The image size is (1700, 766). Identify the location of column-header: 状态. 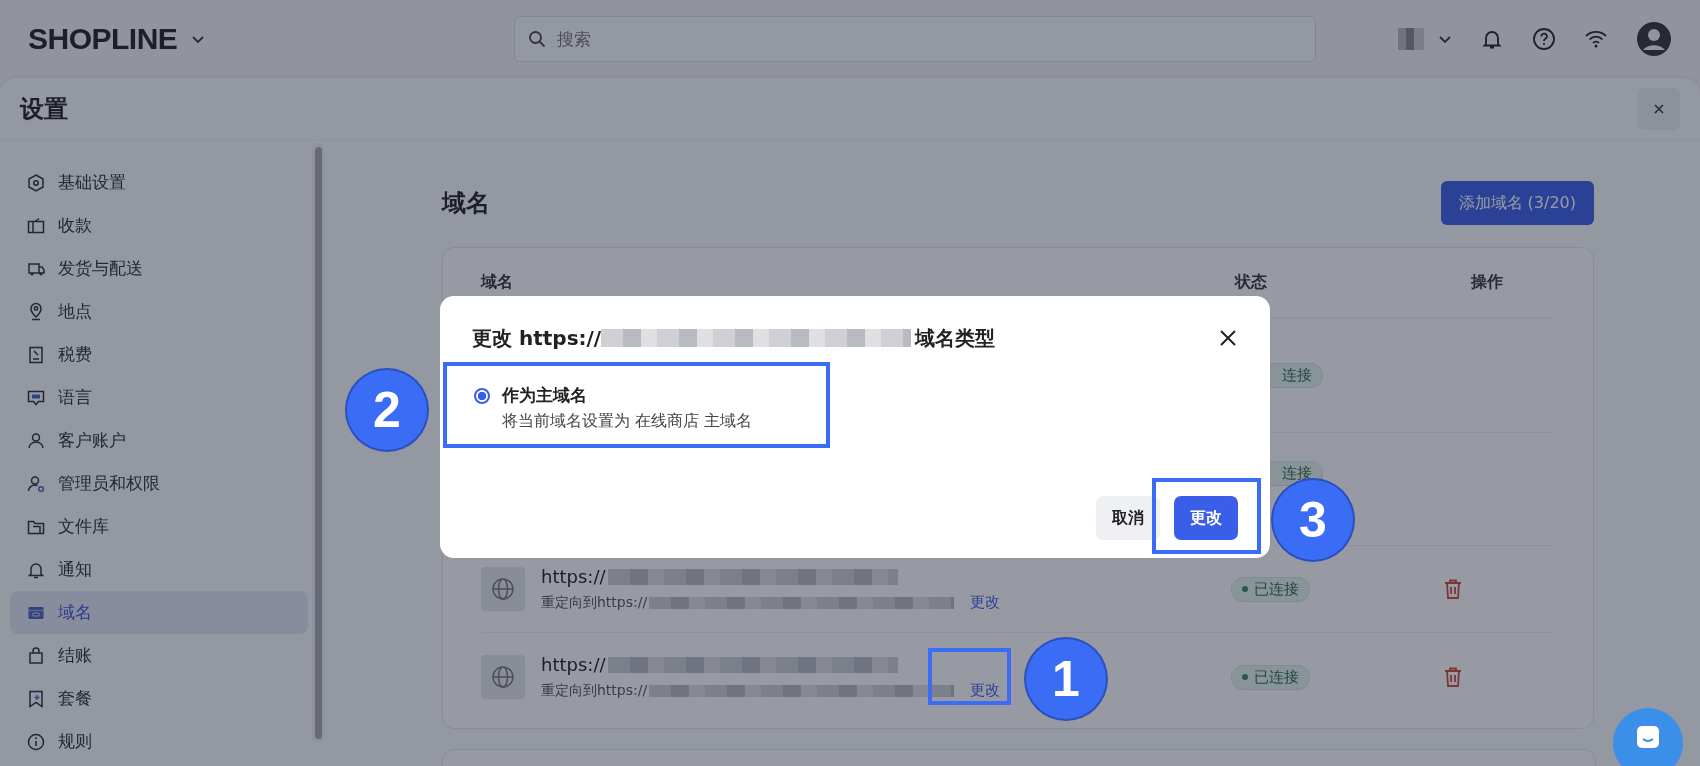
(1251, 282).